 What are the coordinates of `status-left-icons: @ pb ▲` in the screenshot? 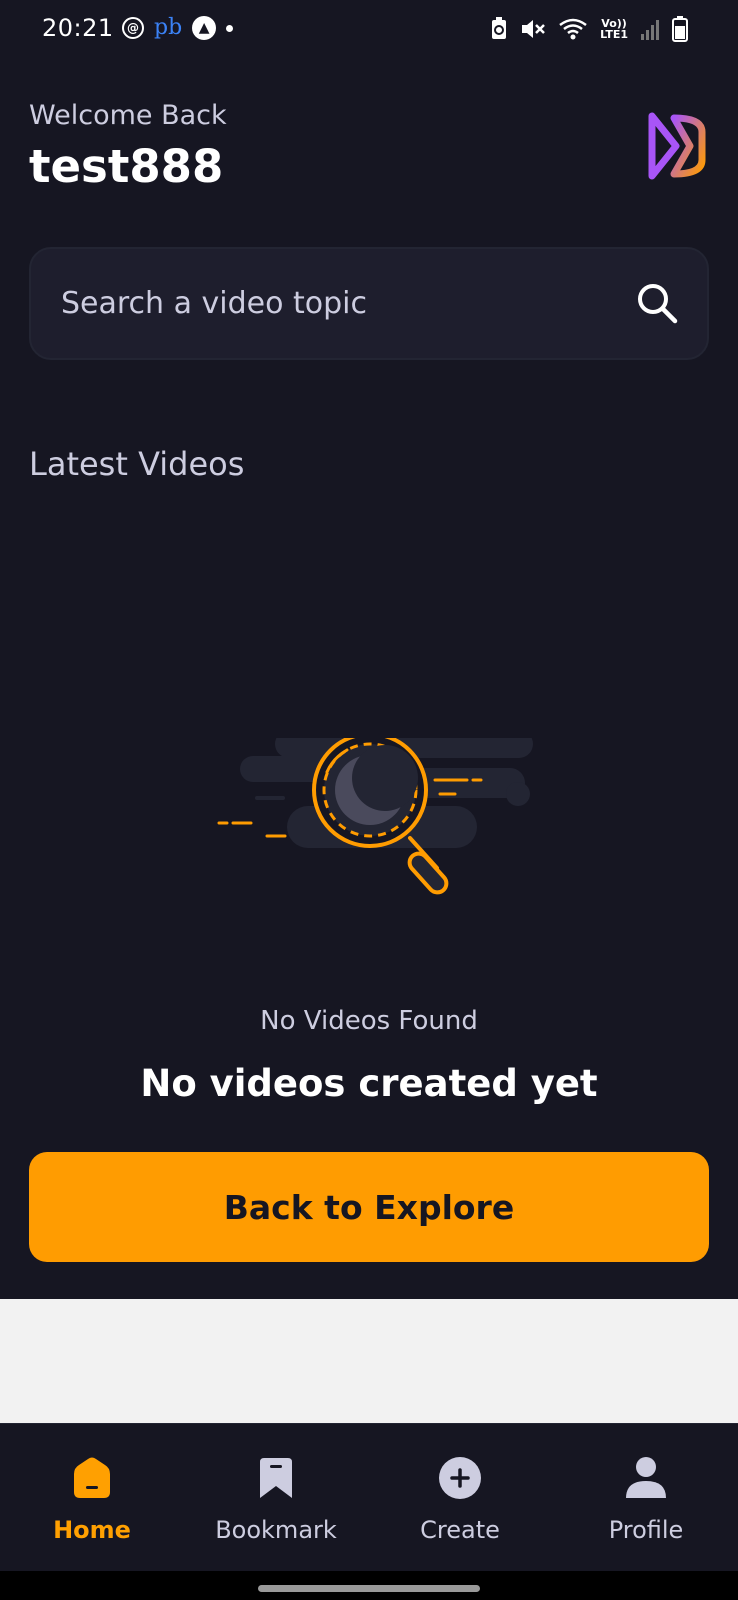 It's located at (178, 27).